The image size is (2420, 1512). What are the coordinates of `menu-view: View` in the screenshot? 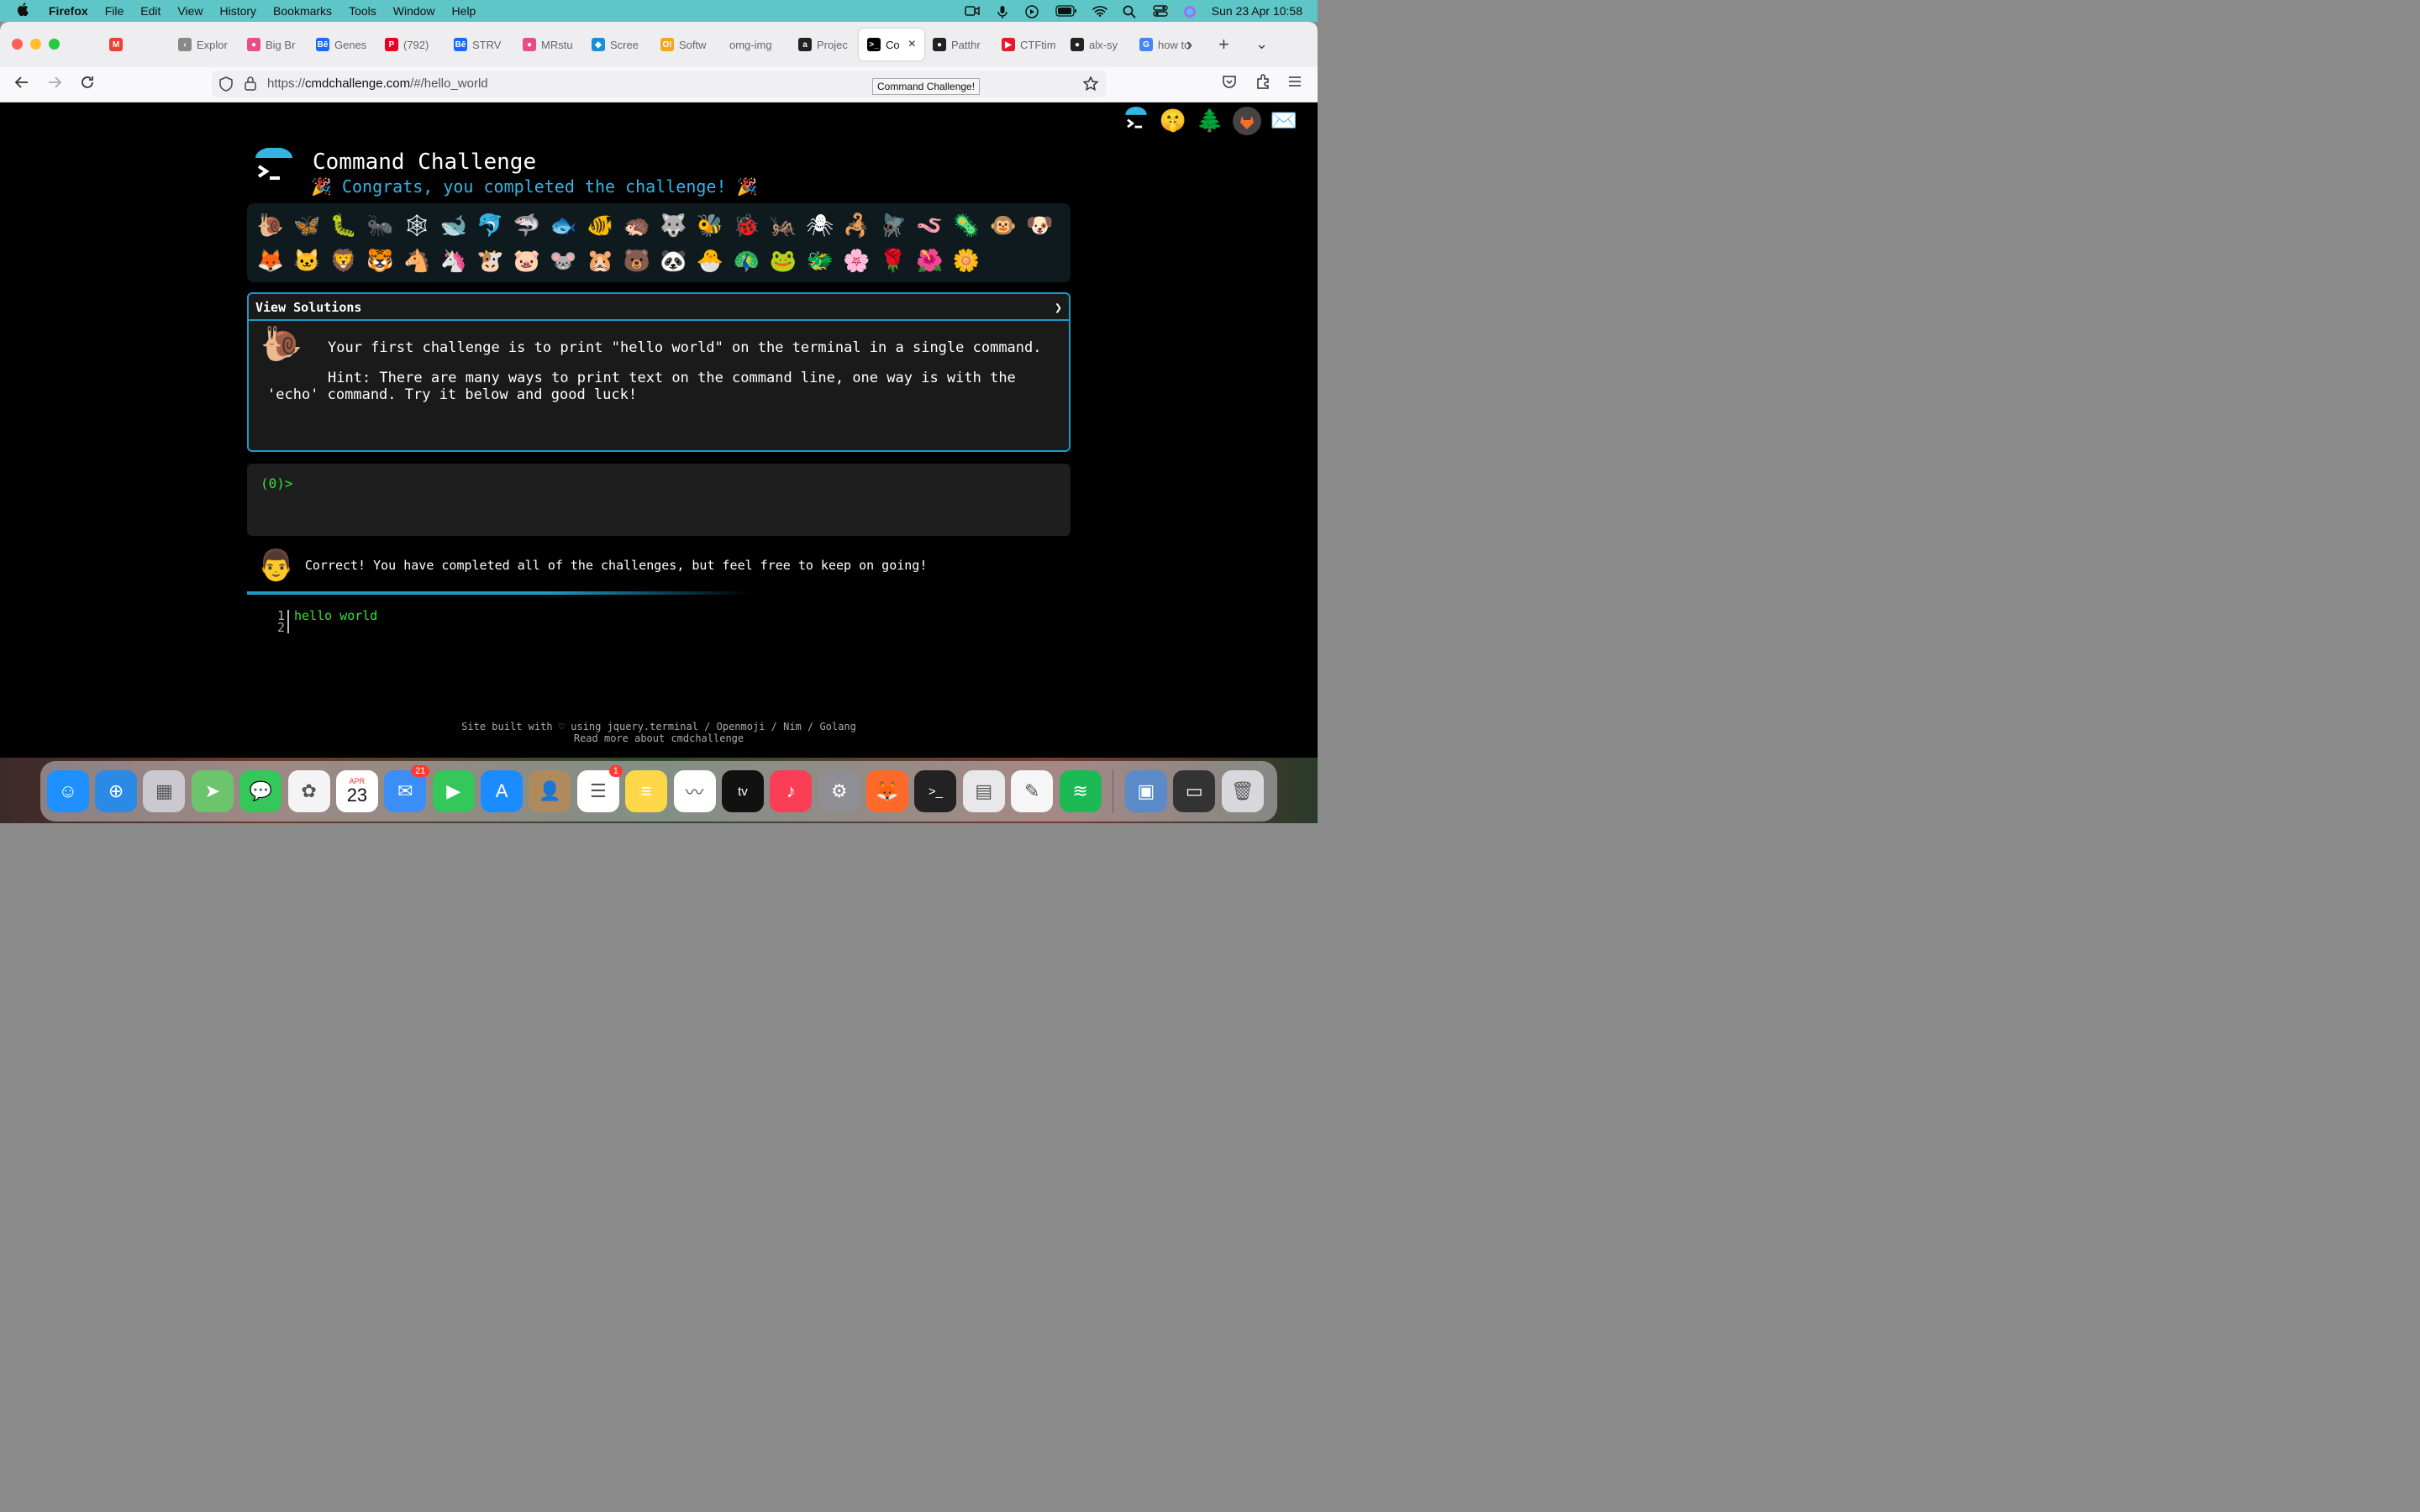 It's located at (190, 11).